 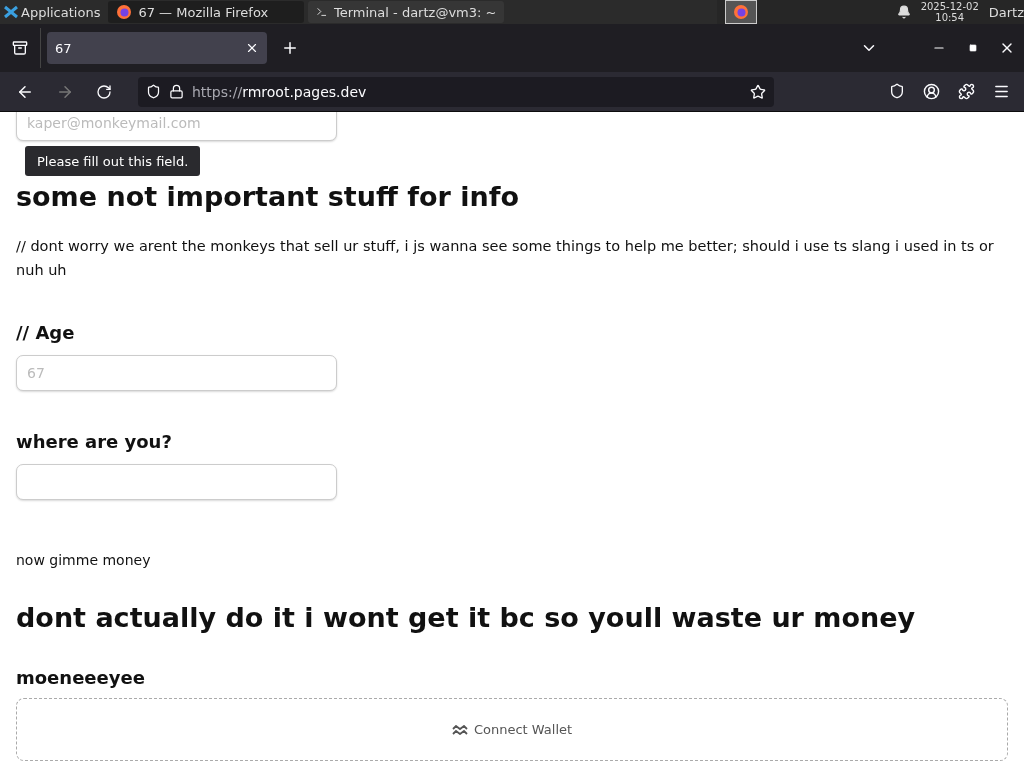 What do you see at coordinates (206, 12) in the screenshot?
I see `window-button: 67 — Mozilla Firefox` at bounding box center [206, 12].